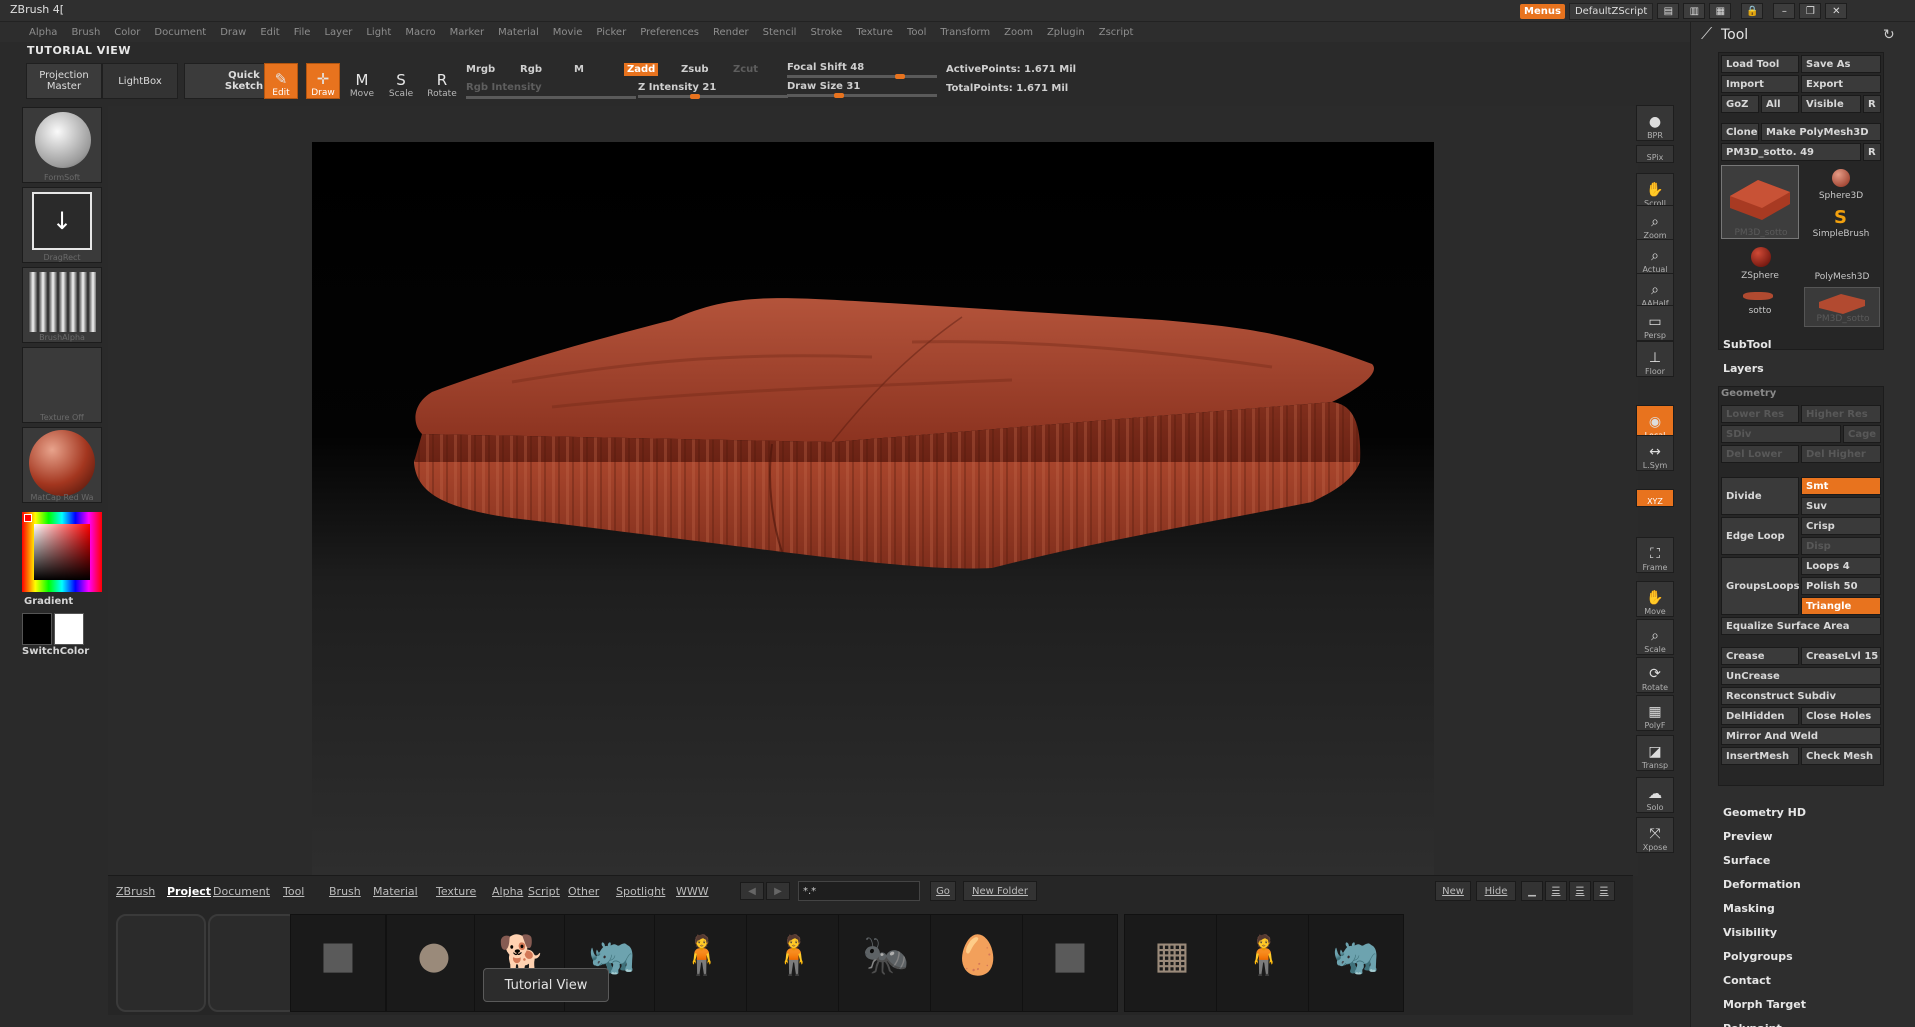 This screenshot has height=1027, width=1915. What do you see at coordinates (640, 891) in the screenshot?
I see `lightbox-tab-spotlight: Spotlight` at bounding box center [640, 891].